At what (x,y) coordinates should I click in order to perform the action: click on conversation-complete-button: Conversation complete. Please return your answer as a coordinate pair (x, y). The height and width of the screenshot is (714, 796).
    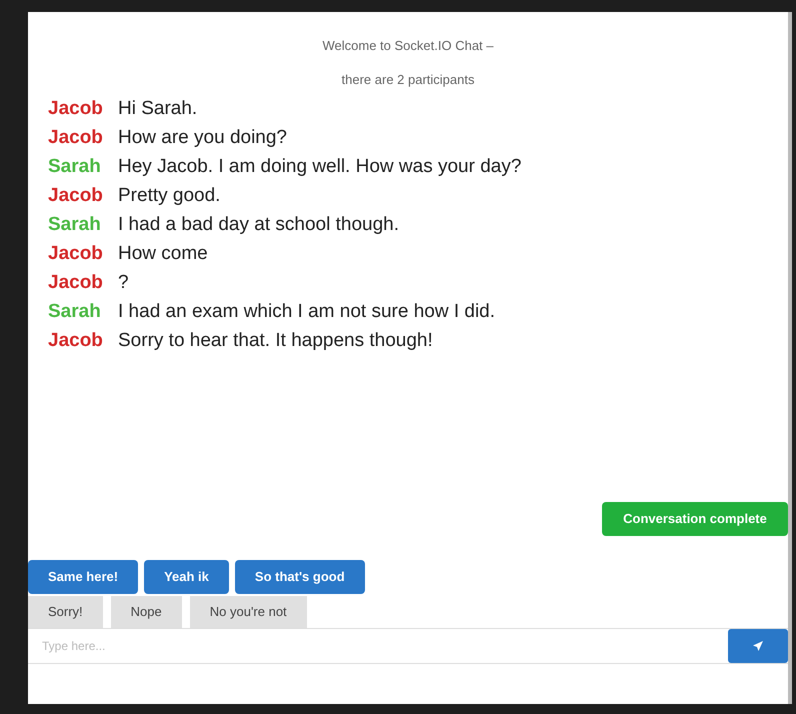
    Looking at the image, I should click on (695, 519).